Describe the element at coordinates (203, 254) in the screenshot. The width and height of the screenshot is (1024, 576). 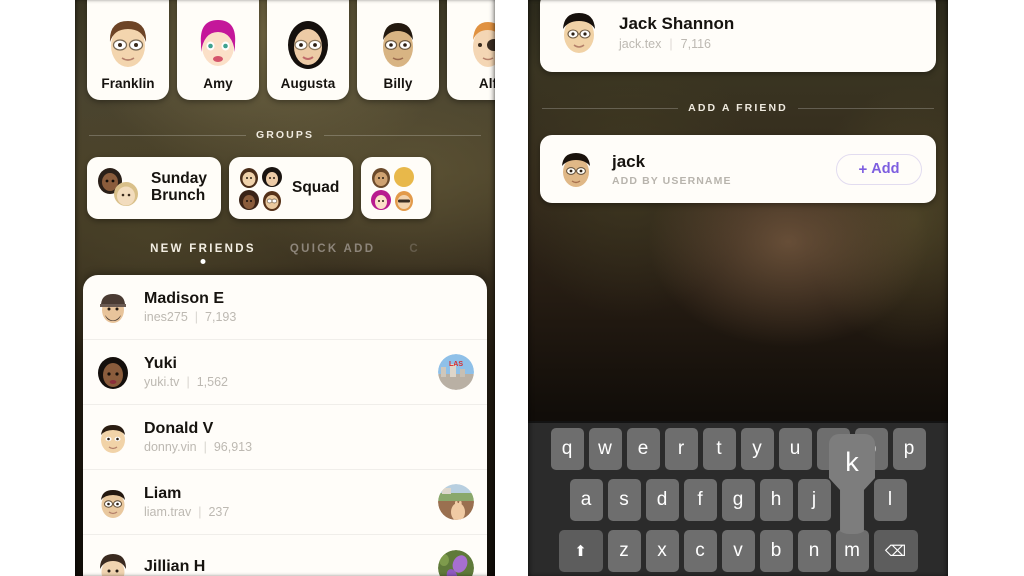
I see `tab-new-friends: NEW FRIENDS` at that location.